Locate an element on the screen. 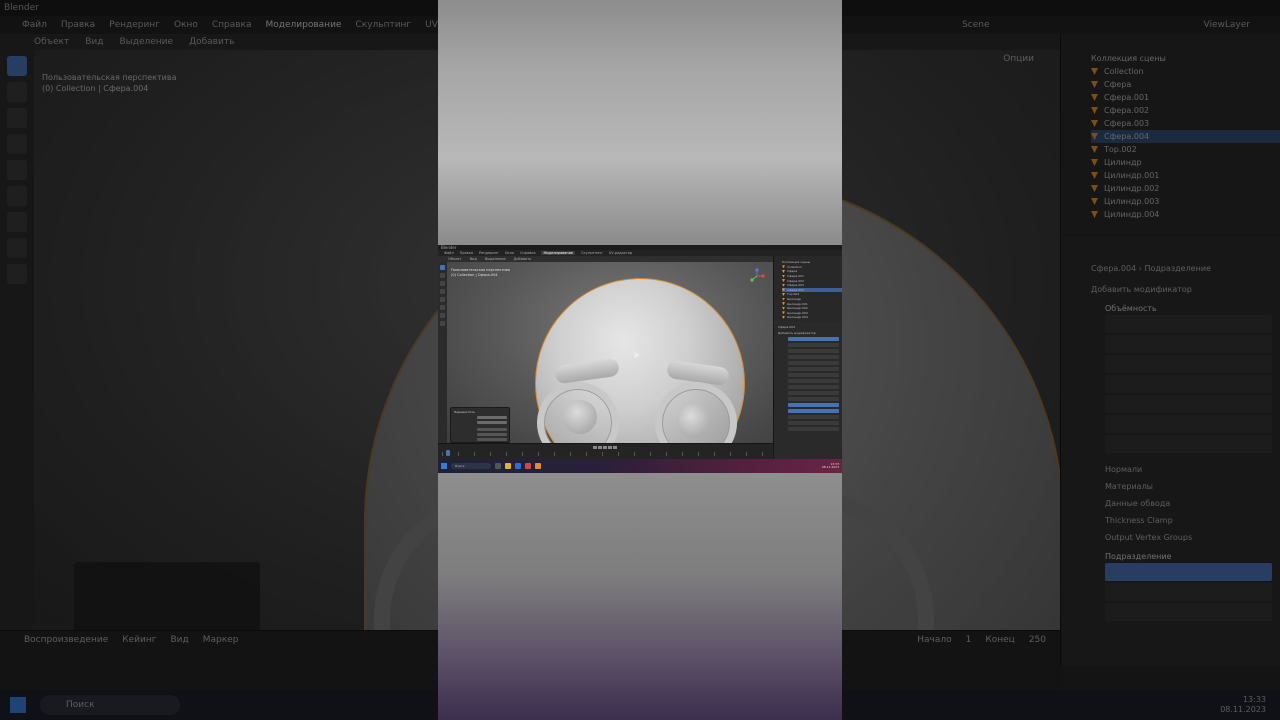 The height and width of the screenshot is (720, 1280). bg-outliner-item-selected: Сфера.004 is located at coordinates (1126, 136).